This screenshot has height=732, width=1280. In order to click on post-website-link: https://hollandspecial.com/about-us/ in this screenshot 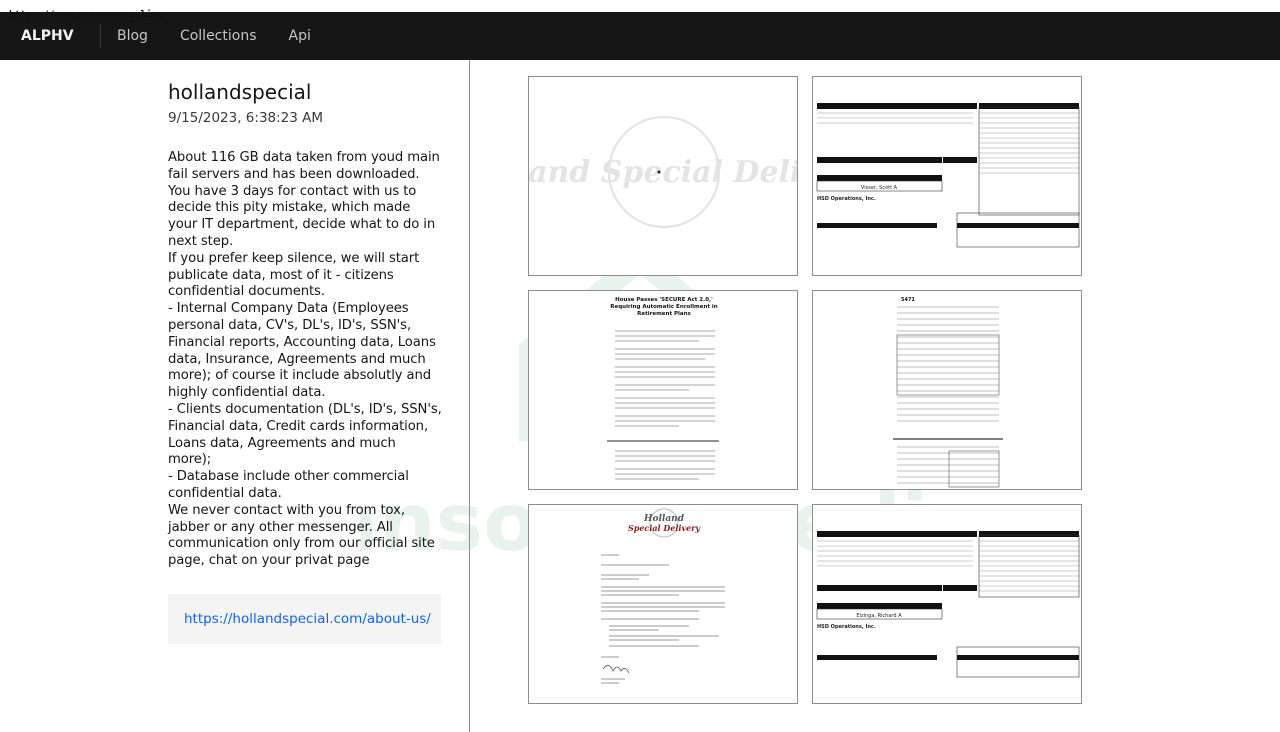, I will do `click(307, 619)`.